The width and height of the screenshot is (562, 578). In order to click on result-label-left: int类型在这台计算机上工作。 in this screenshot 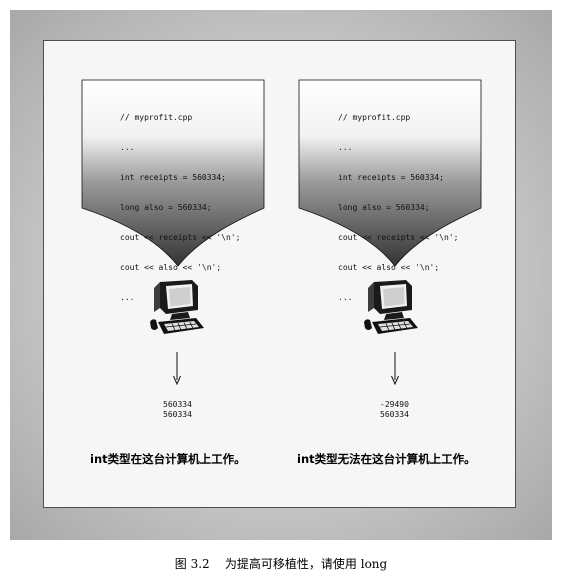, I will do `click(168, 459)`.